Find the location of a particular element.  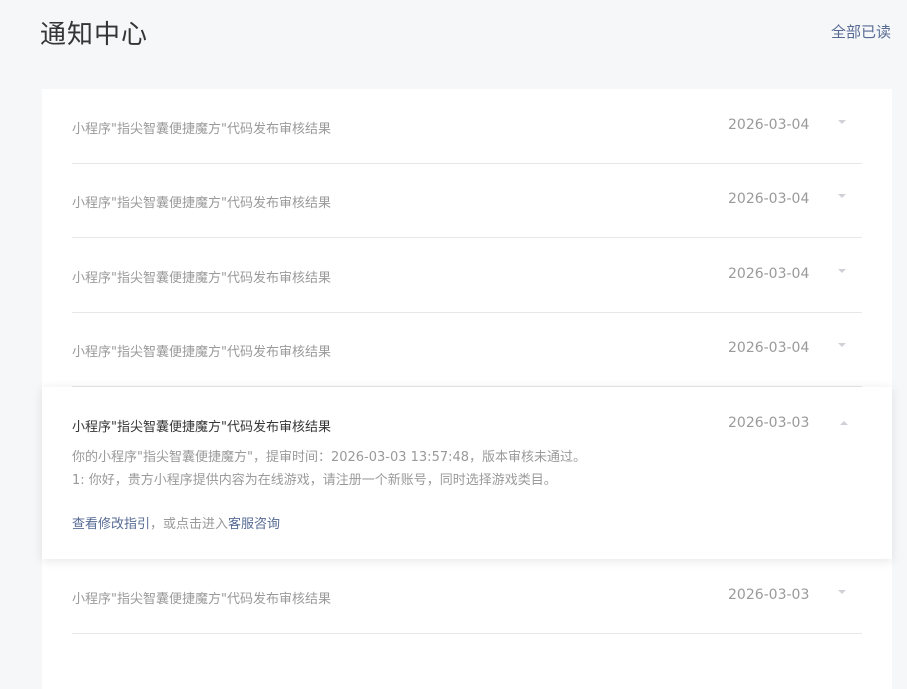

header: 通知中心 全部已读 is located at coordinates (453, 32).